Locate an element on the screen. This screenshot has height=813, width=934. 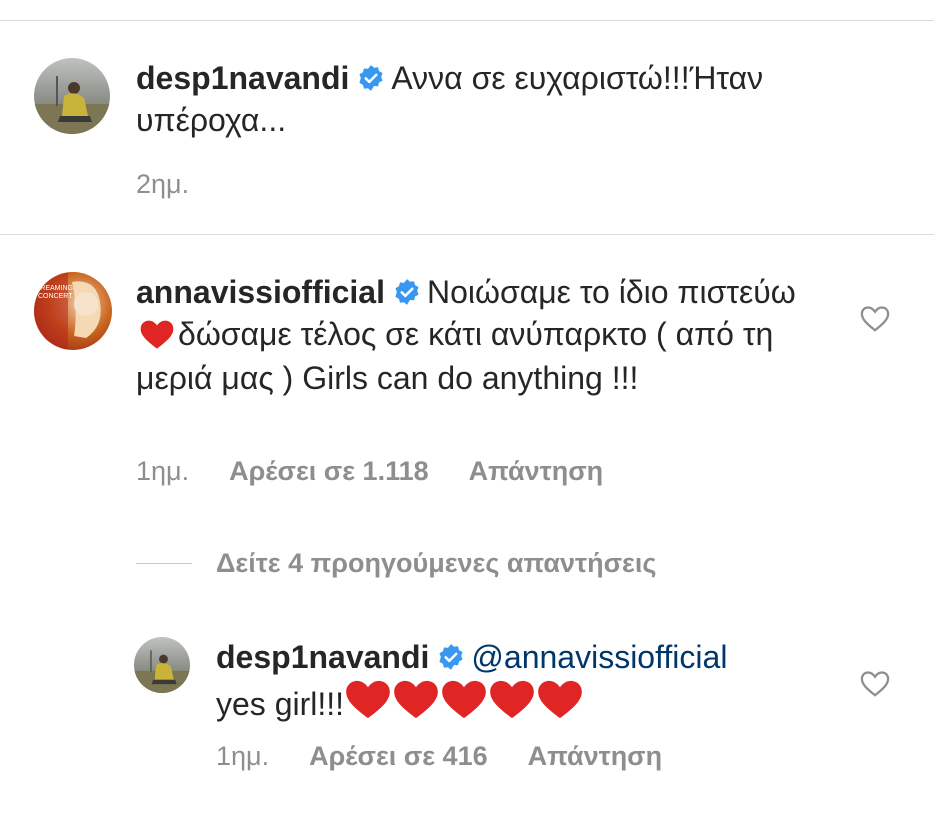
view-previous-replies: Δείτε 4 προηγούμενες απαντήσεις is located at coordinates (396, 563).